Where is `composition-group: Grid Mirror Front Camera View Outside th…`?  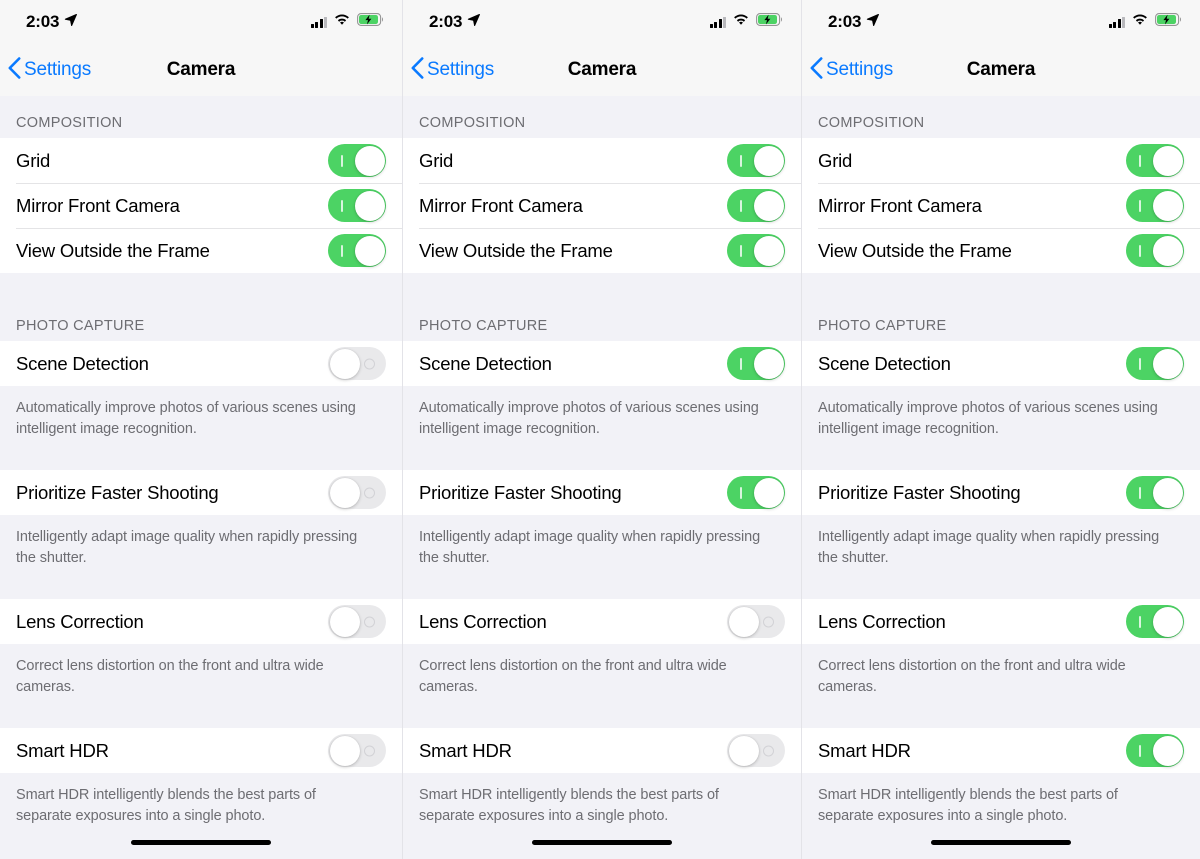
composition-group: Grid Mirror Front Camera View Outside th… is located at coordinates (201, 205).